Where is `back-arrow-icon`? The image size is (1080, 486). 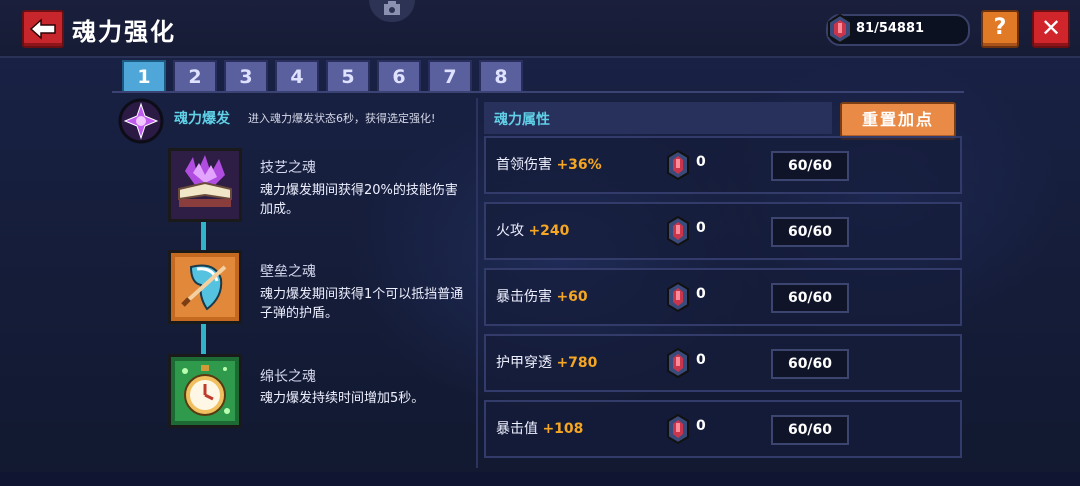
back-arrow-icon is located at coordinates (42, 29).